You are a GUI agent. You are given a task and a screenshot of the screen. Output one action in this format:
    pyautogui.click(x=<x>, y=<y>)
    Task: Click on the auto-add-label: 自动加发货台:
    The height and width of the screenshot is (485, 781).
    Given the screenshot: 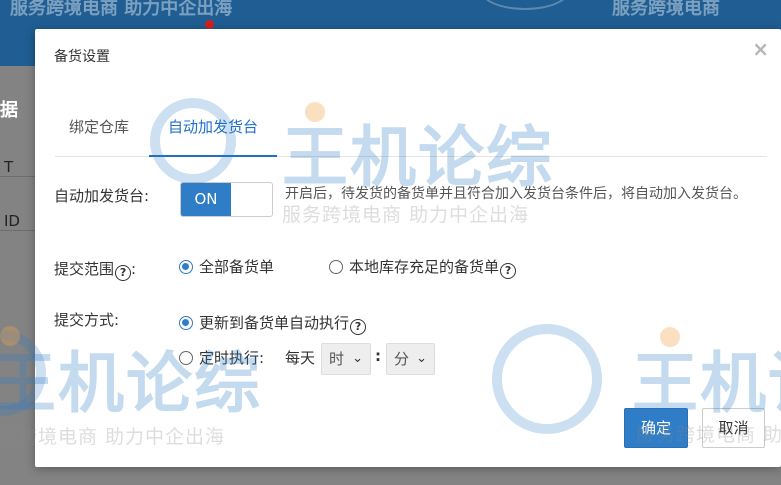 What is the action you would take?
    pyautogui.click(x=102, y=196)
    